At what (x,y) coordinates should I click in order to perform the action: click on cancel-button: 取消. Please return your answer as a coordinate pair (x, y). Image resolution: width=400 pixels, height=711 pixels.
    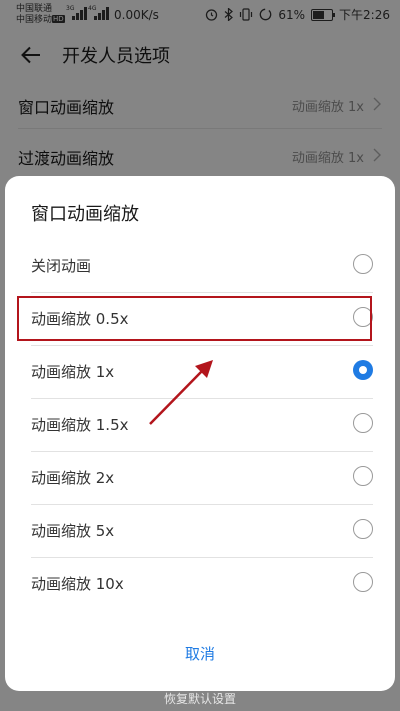
    Looking at the image, I should click on (200, 653).